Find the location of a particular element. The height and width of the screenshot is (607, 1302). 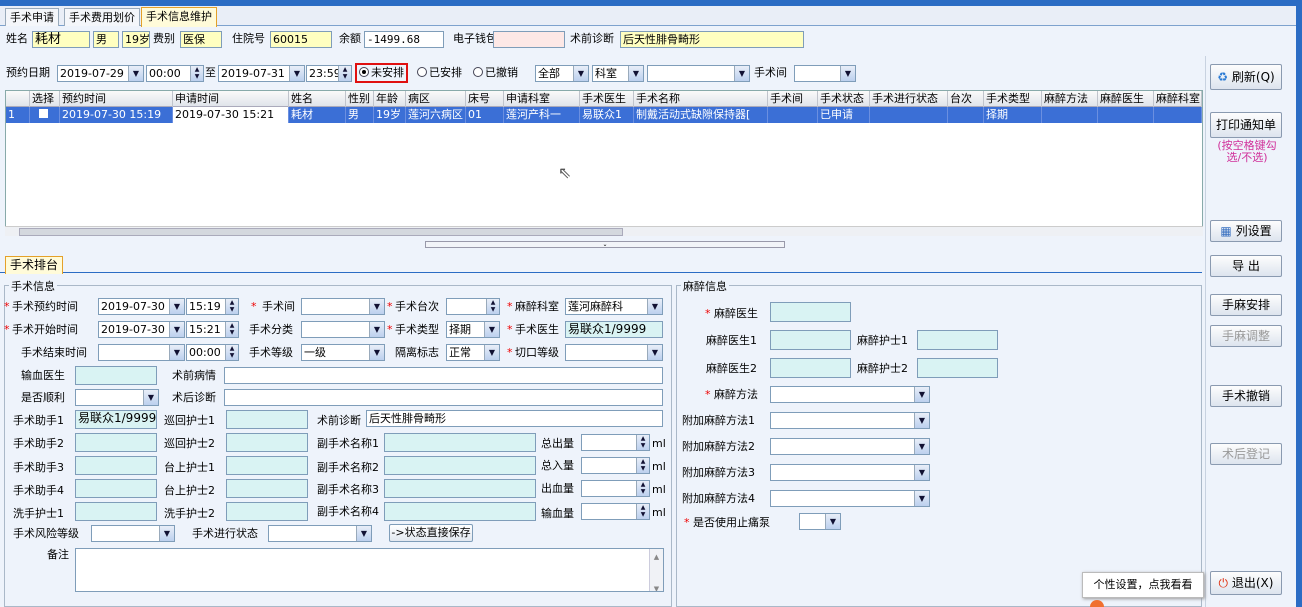

anes-method-select: ▼ is located at coordinates (850, 394).